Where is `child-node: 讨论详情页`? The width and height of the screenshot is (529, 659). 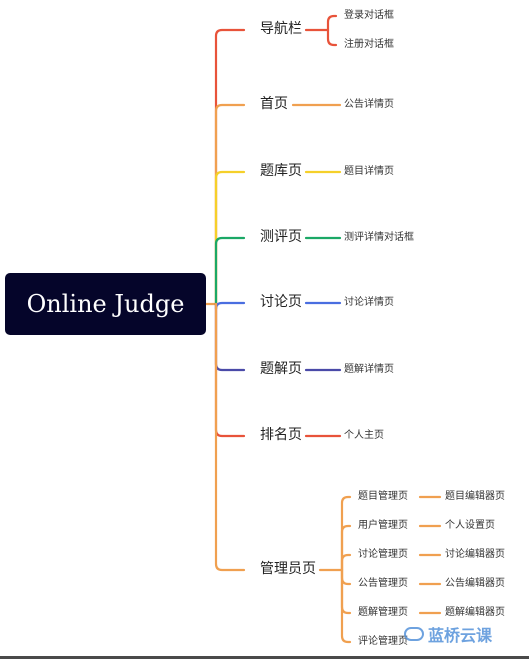
child-node: 讨论详情页 is located at coordinates (369, 303).